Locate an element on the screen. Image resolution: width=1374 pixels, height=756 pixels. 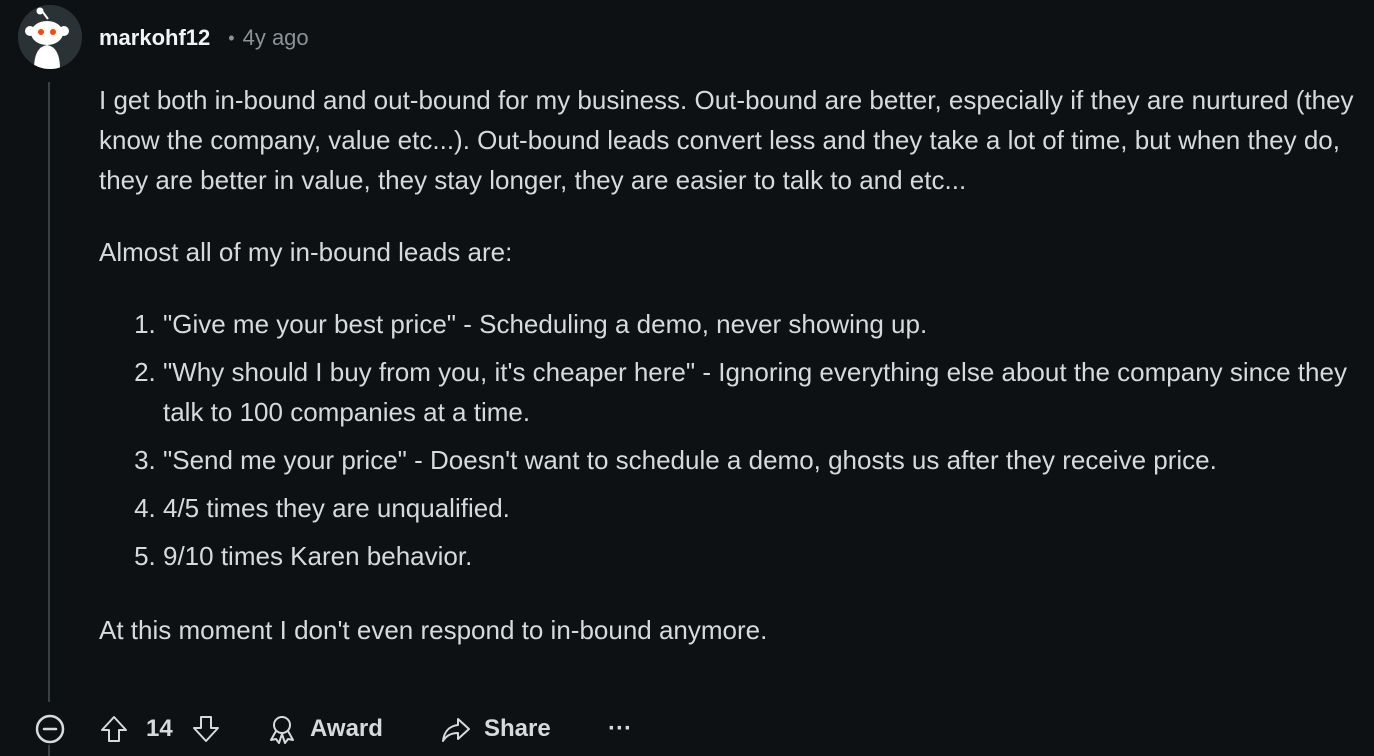
share-button: Share is located at coordinates (495, 729).